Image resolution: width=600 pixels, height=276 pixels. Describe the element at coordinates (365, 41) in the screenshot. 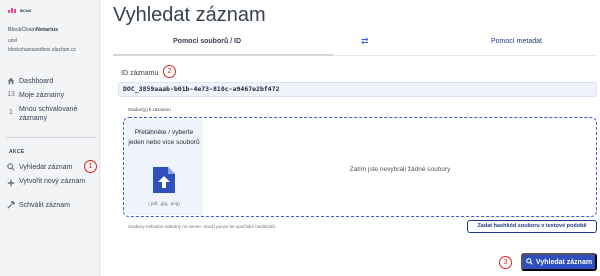

I see `swap-icon: ⇄` at that location.